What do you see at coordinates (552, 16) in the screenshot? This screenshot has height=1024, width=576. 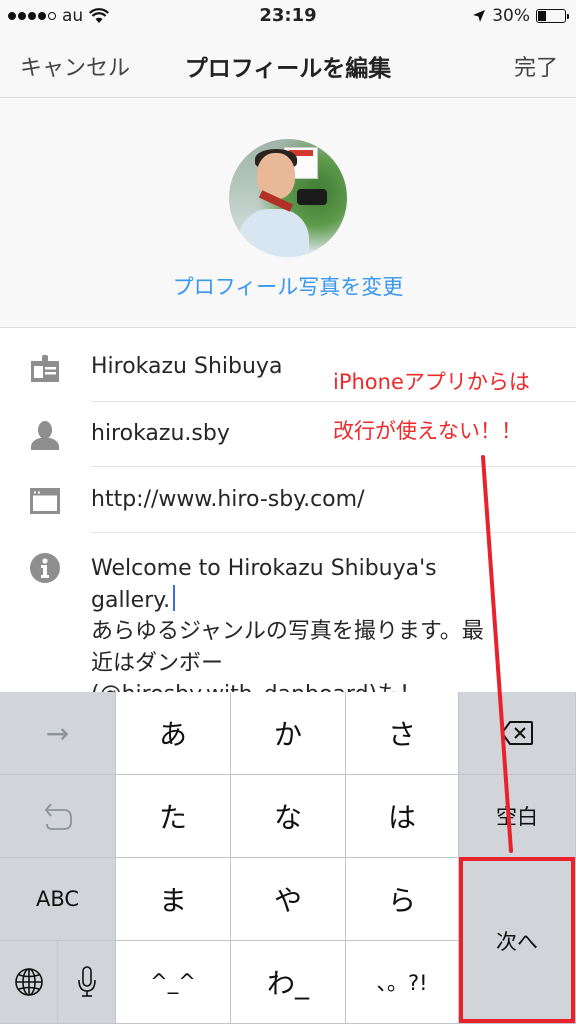 I see `battery-icon` at bounding box center [552, 16].